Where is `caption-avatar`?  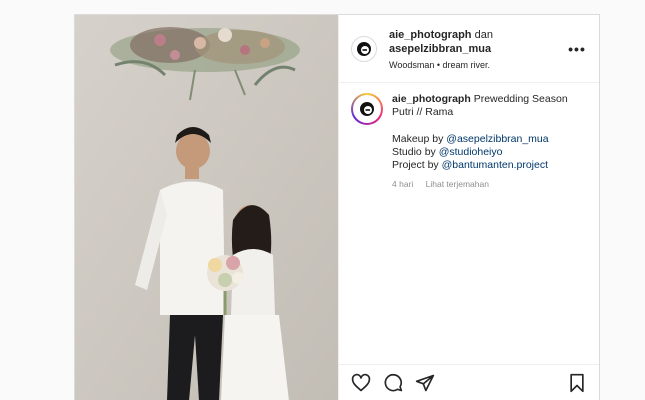 caption-avatar is located at coordinates (367, 109).